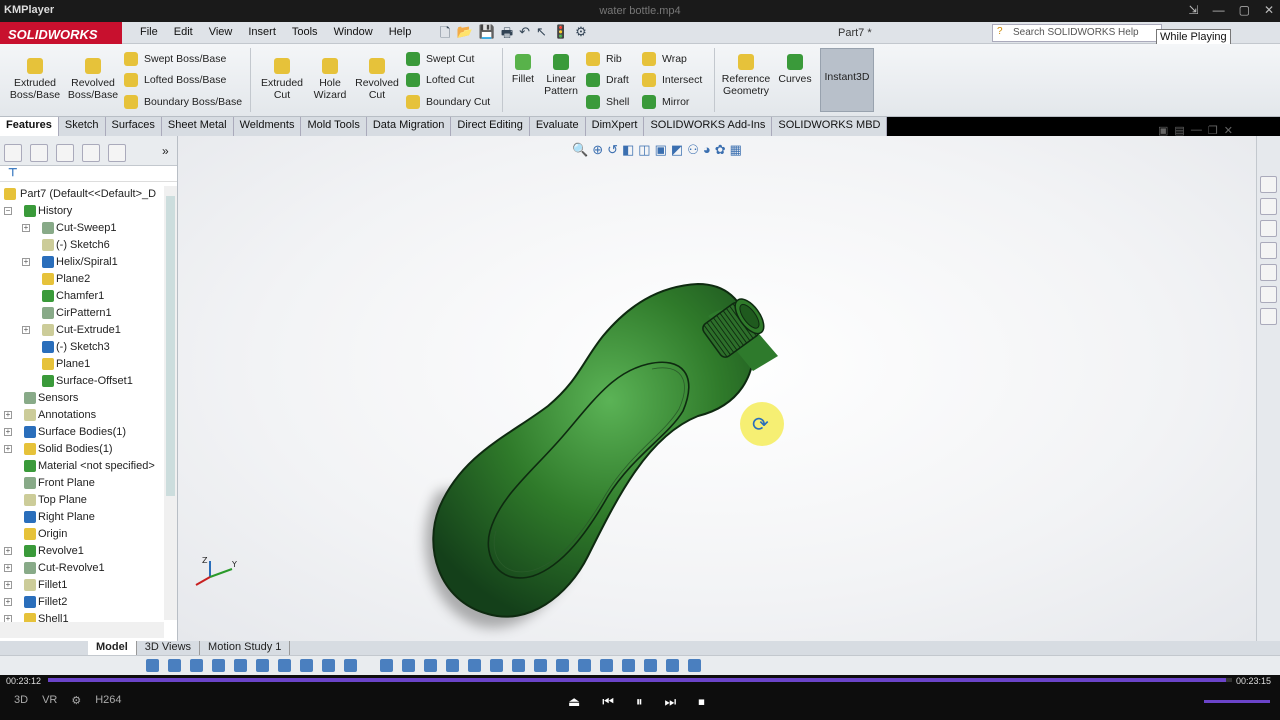  I want to click on vp-close-icon: ✕, so click(1228, 130).